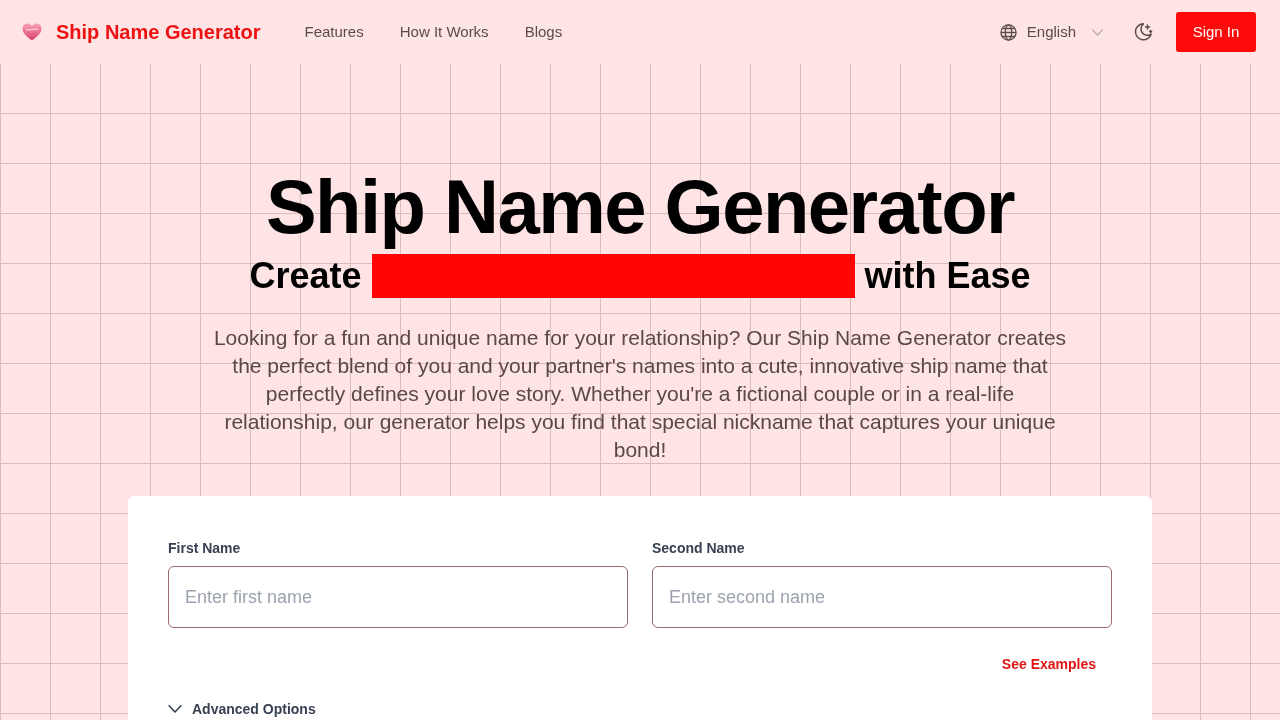  Describe the element at coordinates (204, 548) in the screenshot. I see `field-label: First Name` at that location.